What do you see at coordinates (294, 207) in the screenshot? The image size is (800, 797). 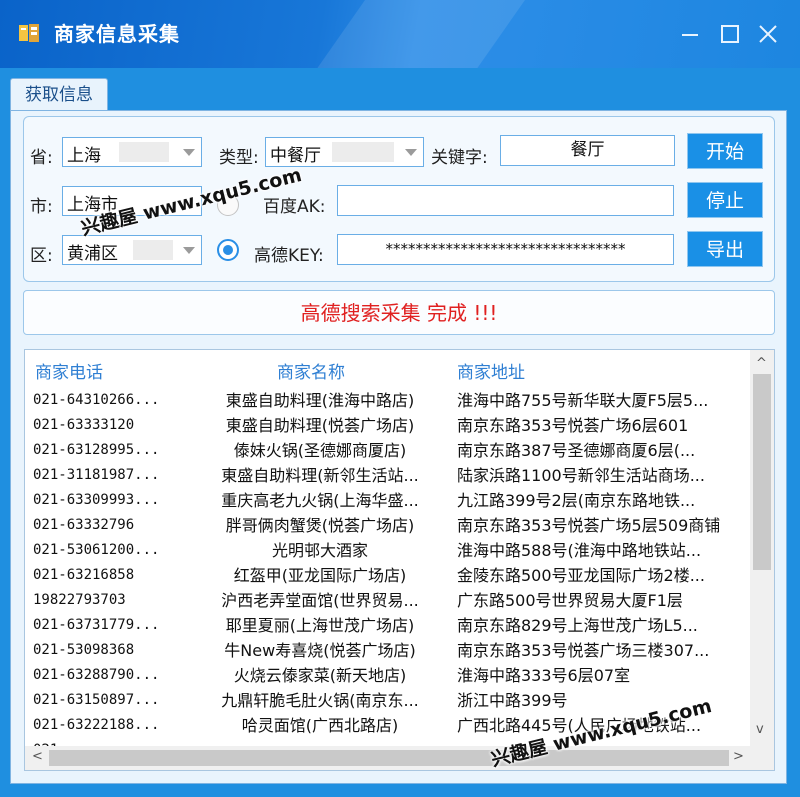 I see `baidu-ak-label: 百度AK:` at bounding box center [294, 207].